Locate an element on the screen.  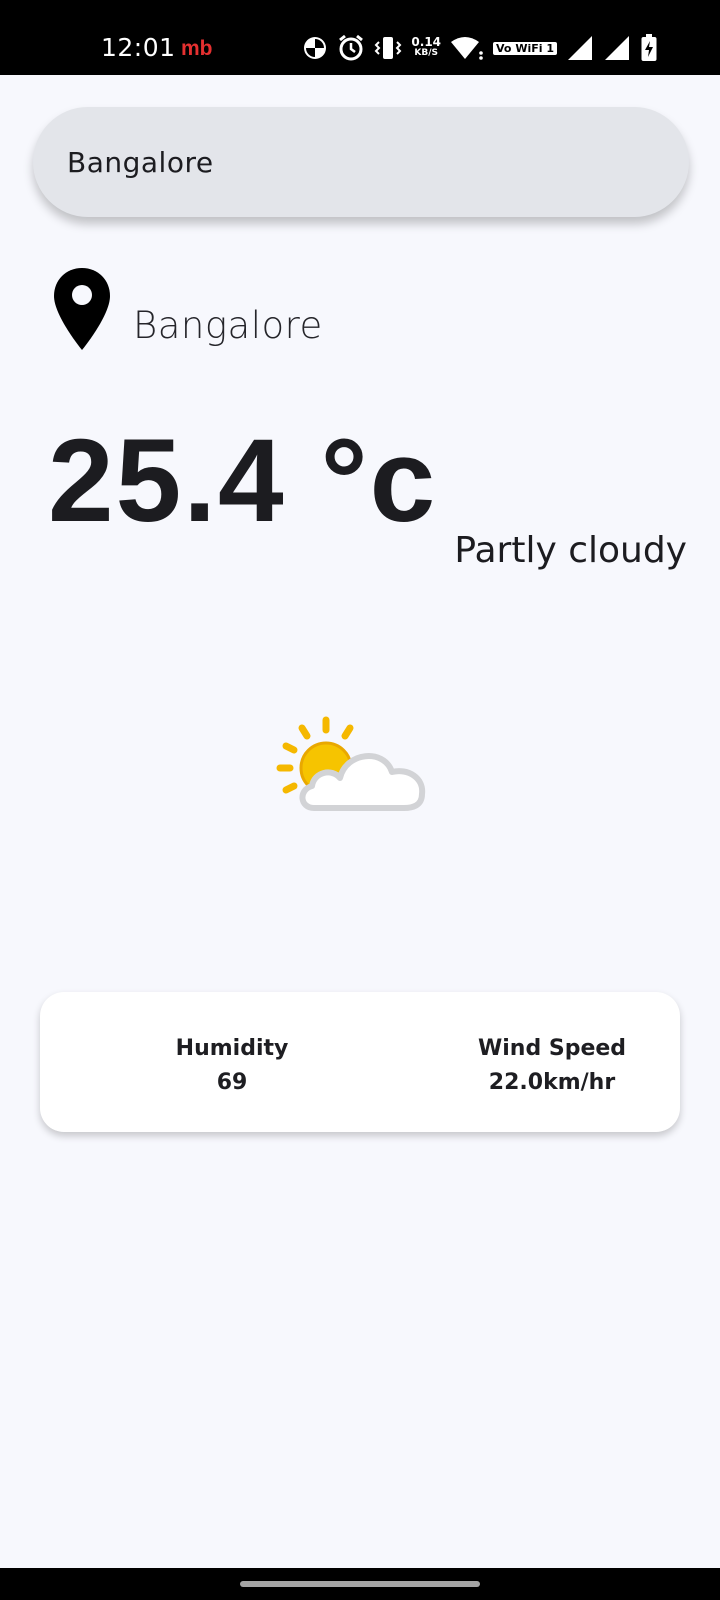
navigation-bar is located at coordinates (360, 1584).